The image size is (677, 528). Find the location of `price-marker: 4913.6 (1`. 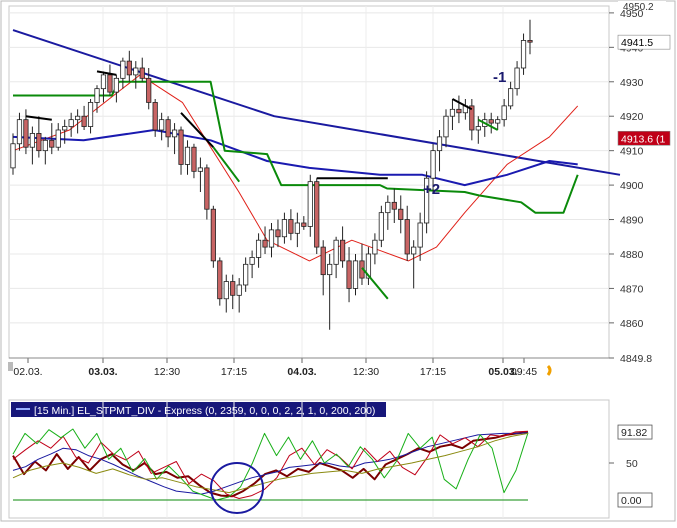

price-marker: 4913.6 (1 is located at coordinates (644, 138).